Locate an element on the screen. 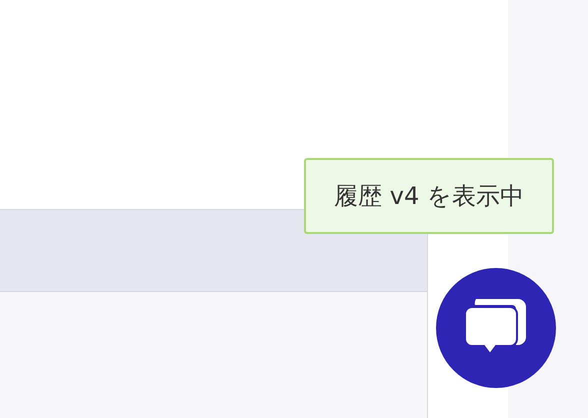 The width and height of the screenshot is (588, 418). status-tooltip: 履歴 v4 を表示中 is located at coordinates (429, 196).